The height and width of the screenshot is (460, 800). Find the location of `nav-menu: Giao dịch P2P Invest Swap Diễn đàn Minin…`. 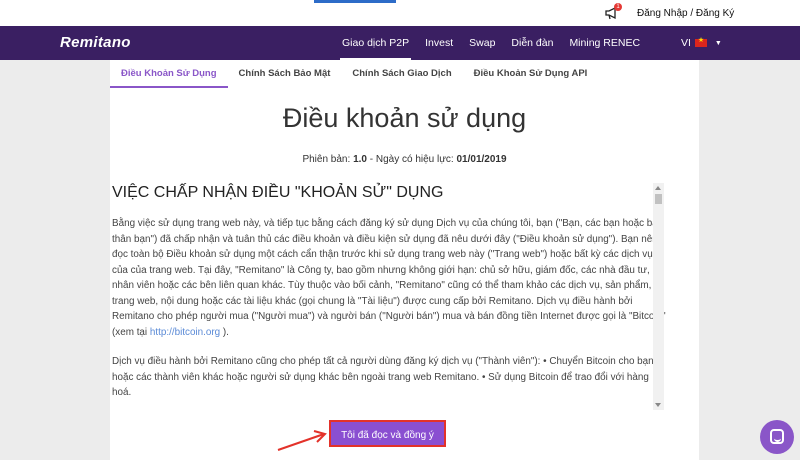

nav-menu: Giao dịch P2P Invest Swap Diễn đàn Minin… is located at coordinates (491, 43).